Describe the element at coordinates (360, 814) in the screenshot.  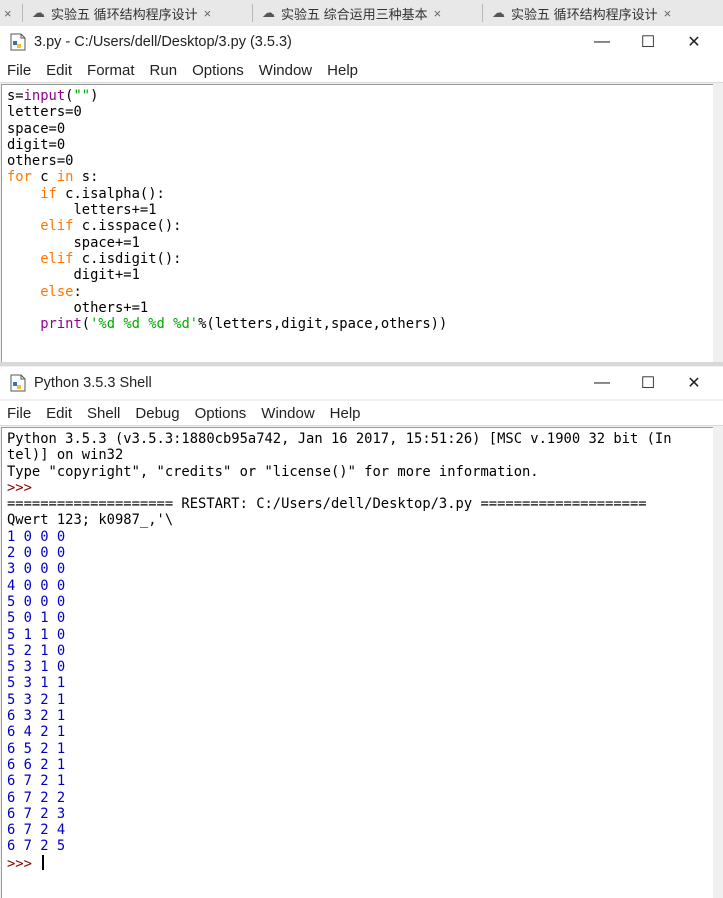
I see `output-line: 6 7 2 3` at that location.